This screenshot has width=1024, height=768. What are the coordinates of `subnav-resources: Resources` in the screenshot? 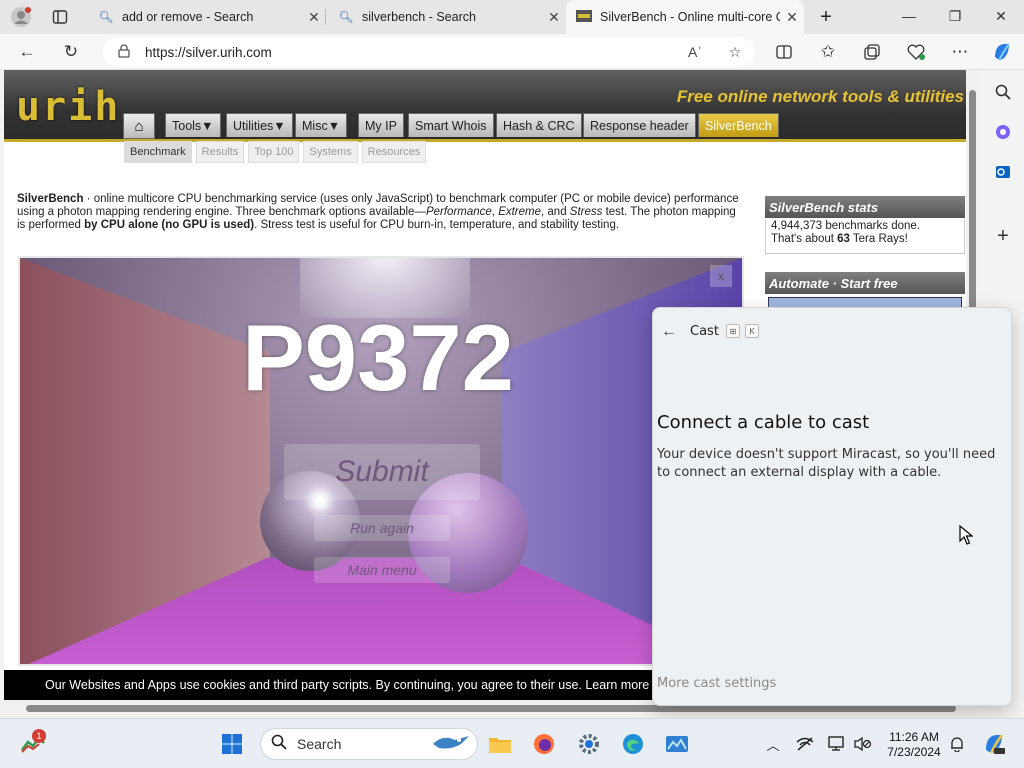 It's located at (394, 152).